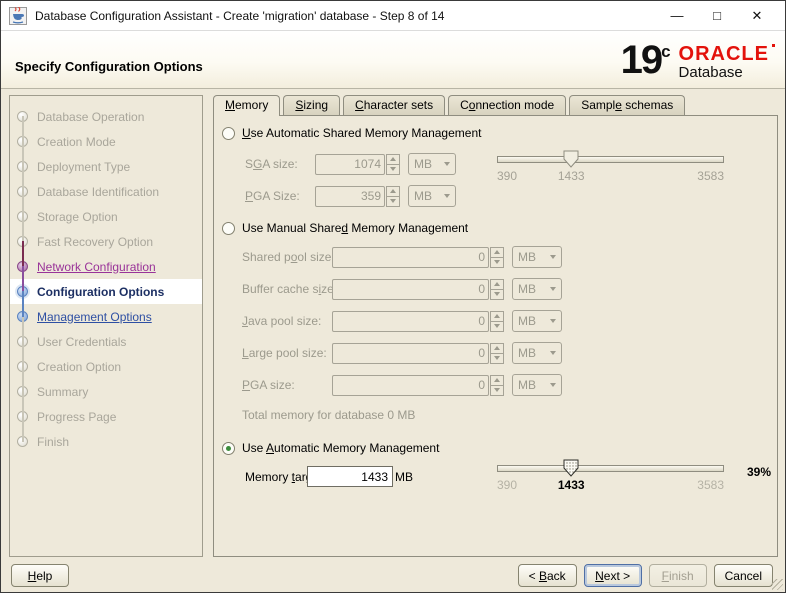 Image resolution: width=786 pixels, height=593 pixels. I want to click on asmm-radio-label: Use Automatic Shared Memory Management, so click(362, 133).